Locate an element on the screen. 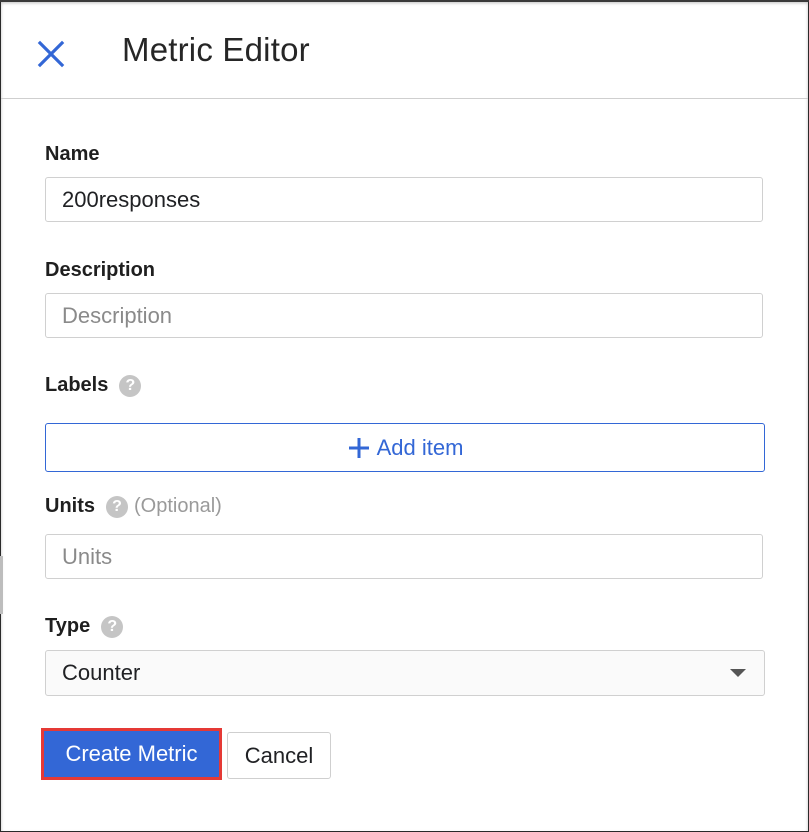  units-label: Units ? (Optional) is located at coordinates (133, 506).